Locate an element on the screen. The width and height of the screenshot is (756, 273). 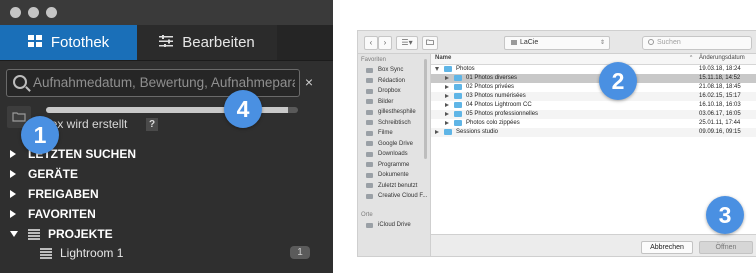
sidebar-item: Dokumente is located at coordinates (387, 175).